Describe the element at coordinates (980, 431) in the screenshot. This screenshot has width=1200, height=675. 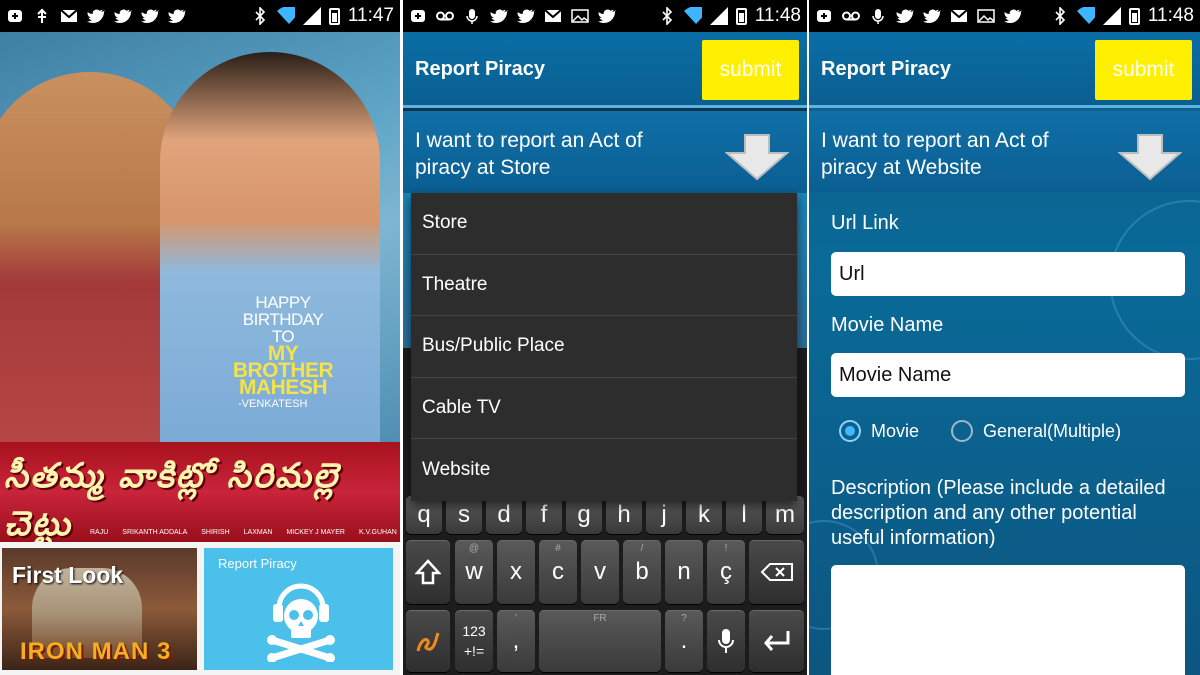
I see `report-type-radio-group: Movie General(Multiple)` at that location.